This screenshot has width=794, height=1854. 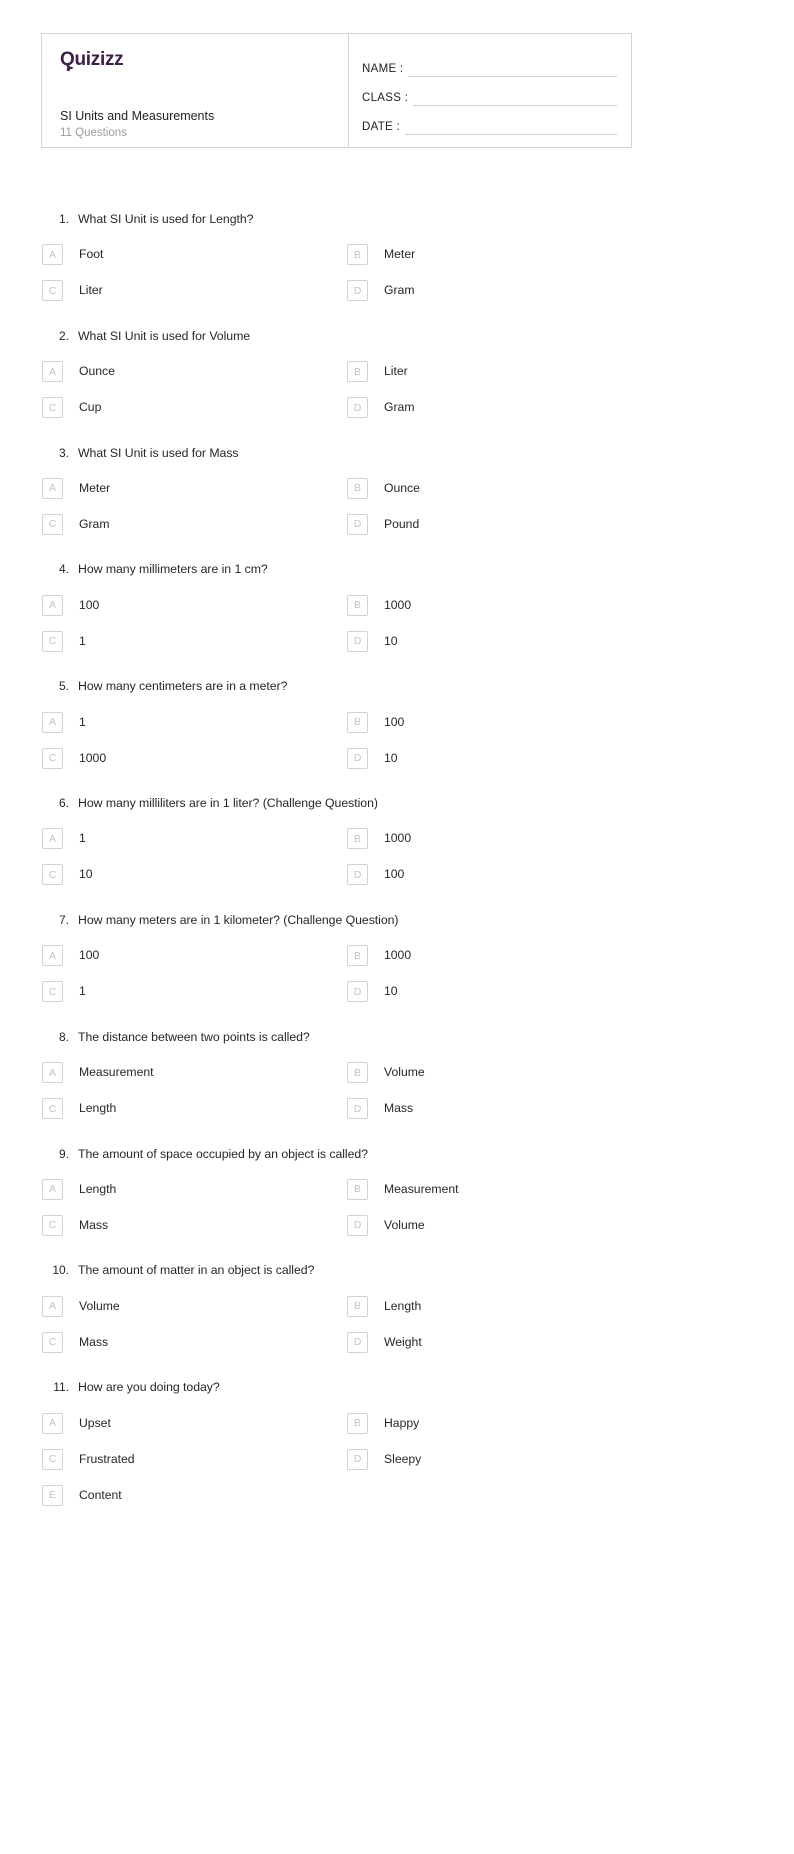 I want to click on answer-options: A 1 B 1000 C 10 D 100, so click(x=347, y=857).